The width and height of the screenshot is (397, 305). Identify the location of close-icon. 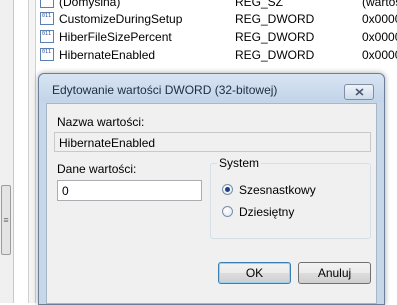
(359, 92).